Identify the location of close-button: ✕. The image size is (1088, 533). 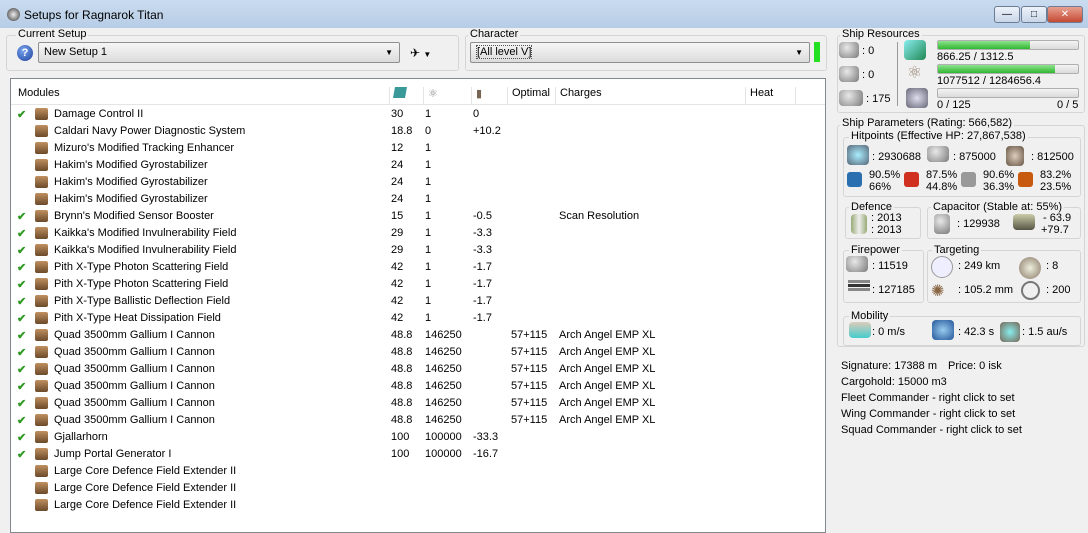
(1065, 14).